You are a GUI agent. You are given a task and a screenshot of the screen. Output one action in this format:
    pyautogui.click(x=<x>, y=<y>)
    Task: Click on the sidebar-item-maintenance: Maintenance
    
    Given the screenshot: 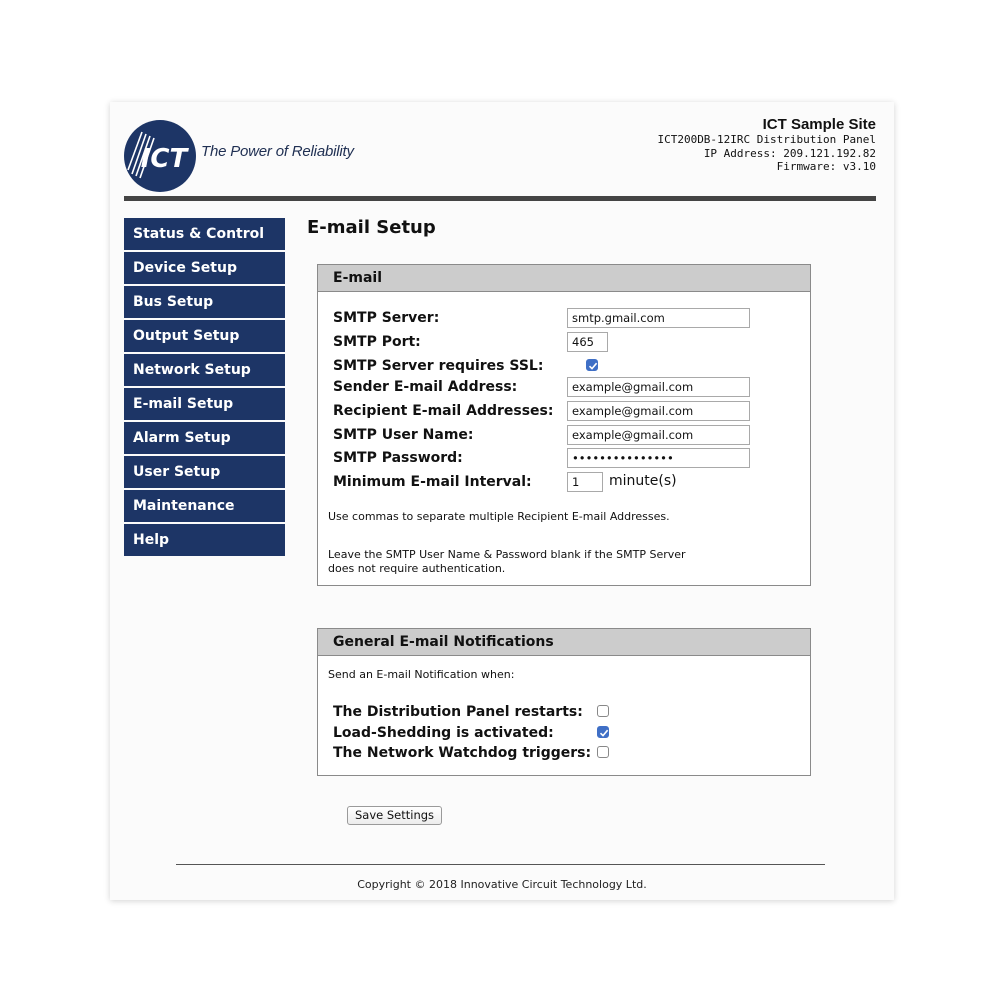 What is the action you would take?
    pyautogui.click(x=204, y=506)
    